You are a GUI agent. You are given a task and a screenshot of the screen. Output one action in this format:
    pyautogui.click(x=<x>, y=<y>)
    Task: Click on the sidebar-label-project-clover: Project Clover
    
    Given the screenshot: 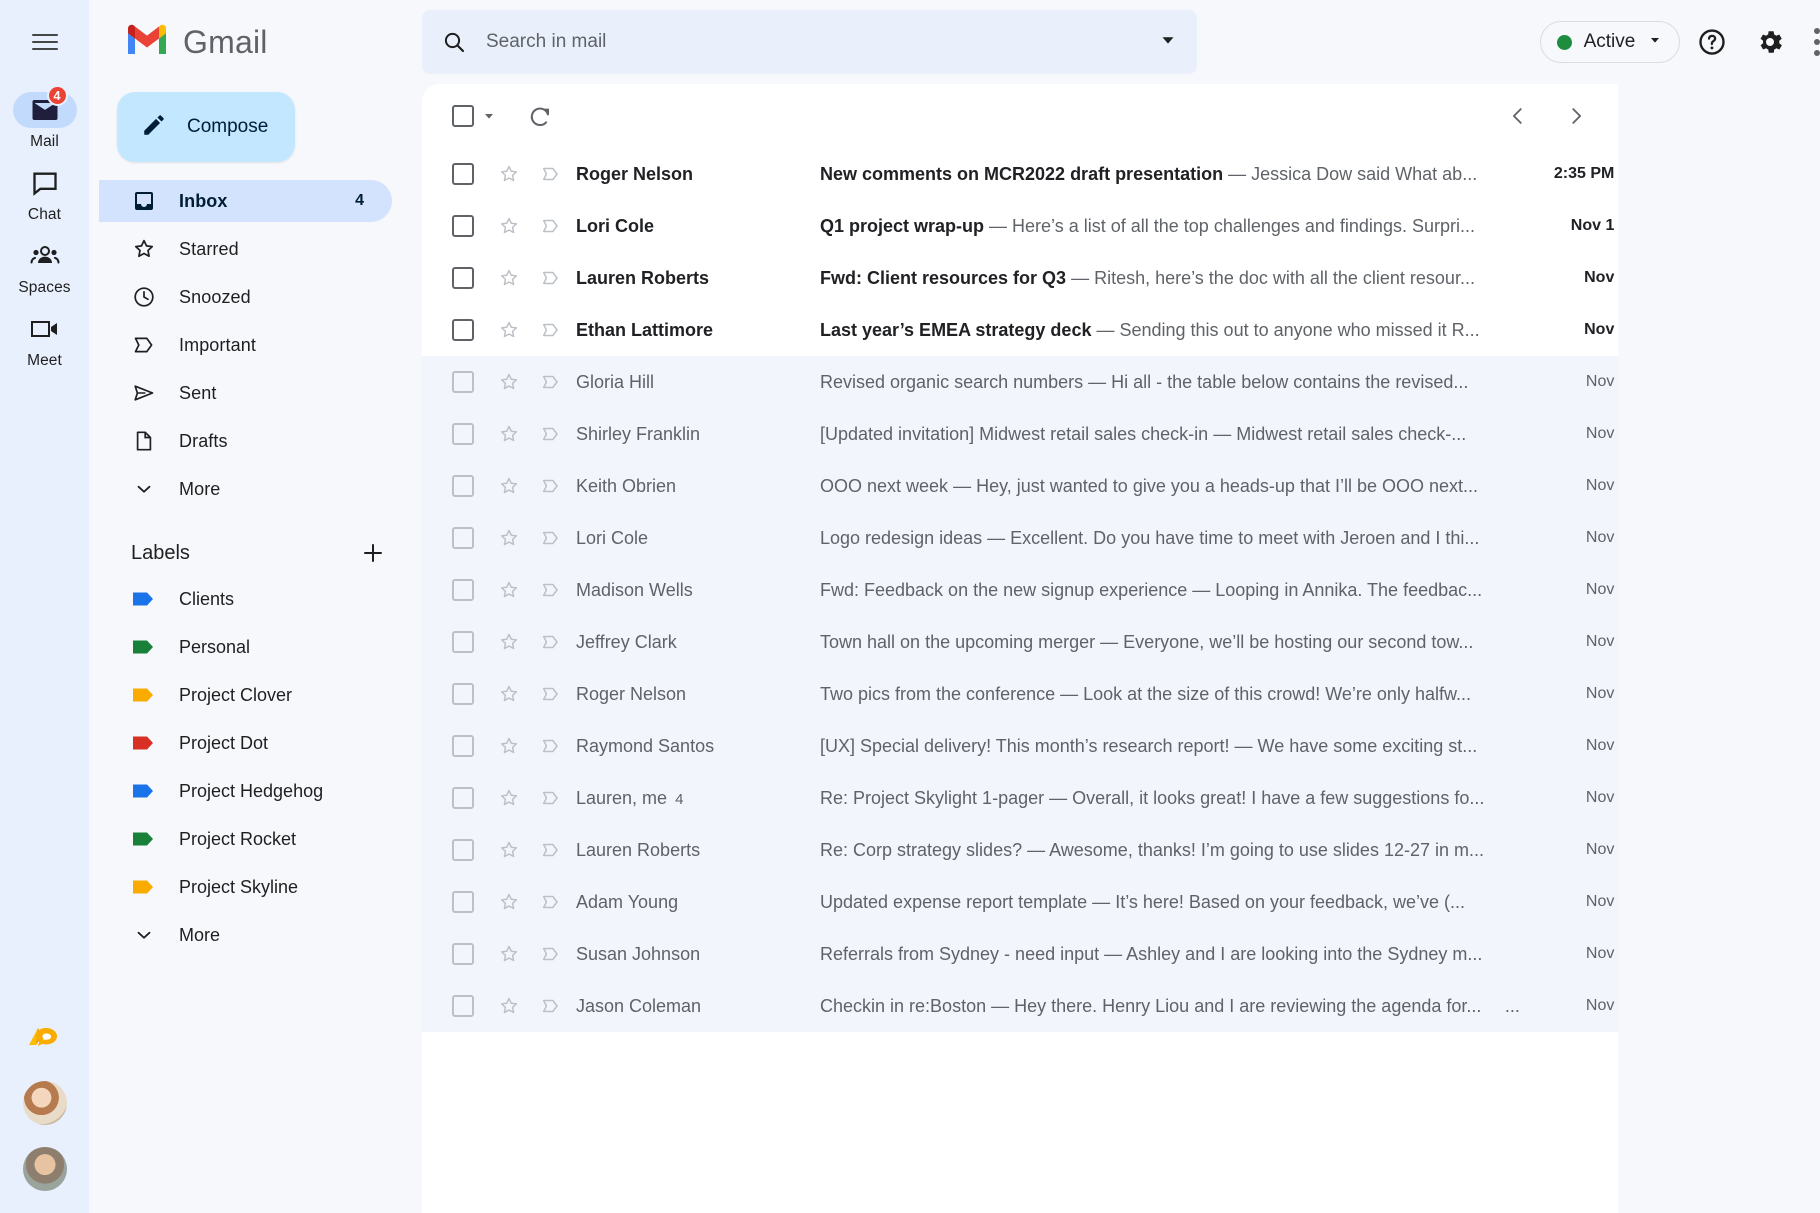 What is the action you would take?
    pyautogui.click(x=260, y=695)
    